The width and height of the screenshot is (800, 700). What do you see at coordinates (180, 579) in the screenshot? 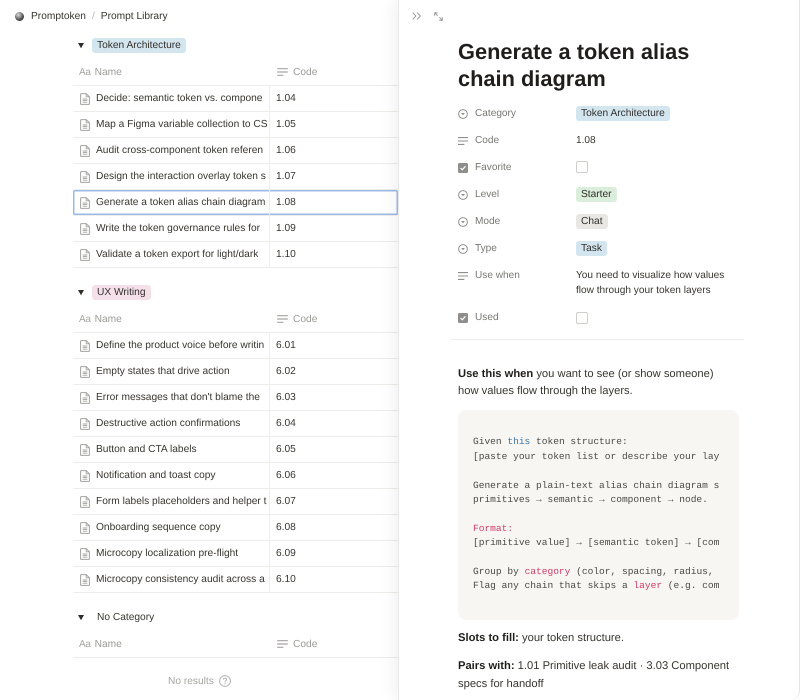
I see `name-cell: Microcopy consistency audit across a` at bounding box center [180, 579].